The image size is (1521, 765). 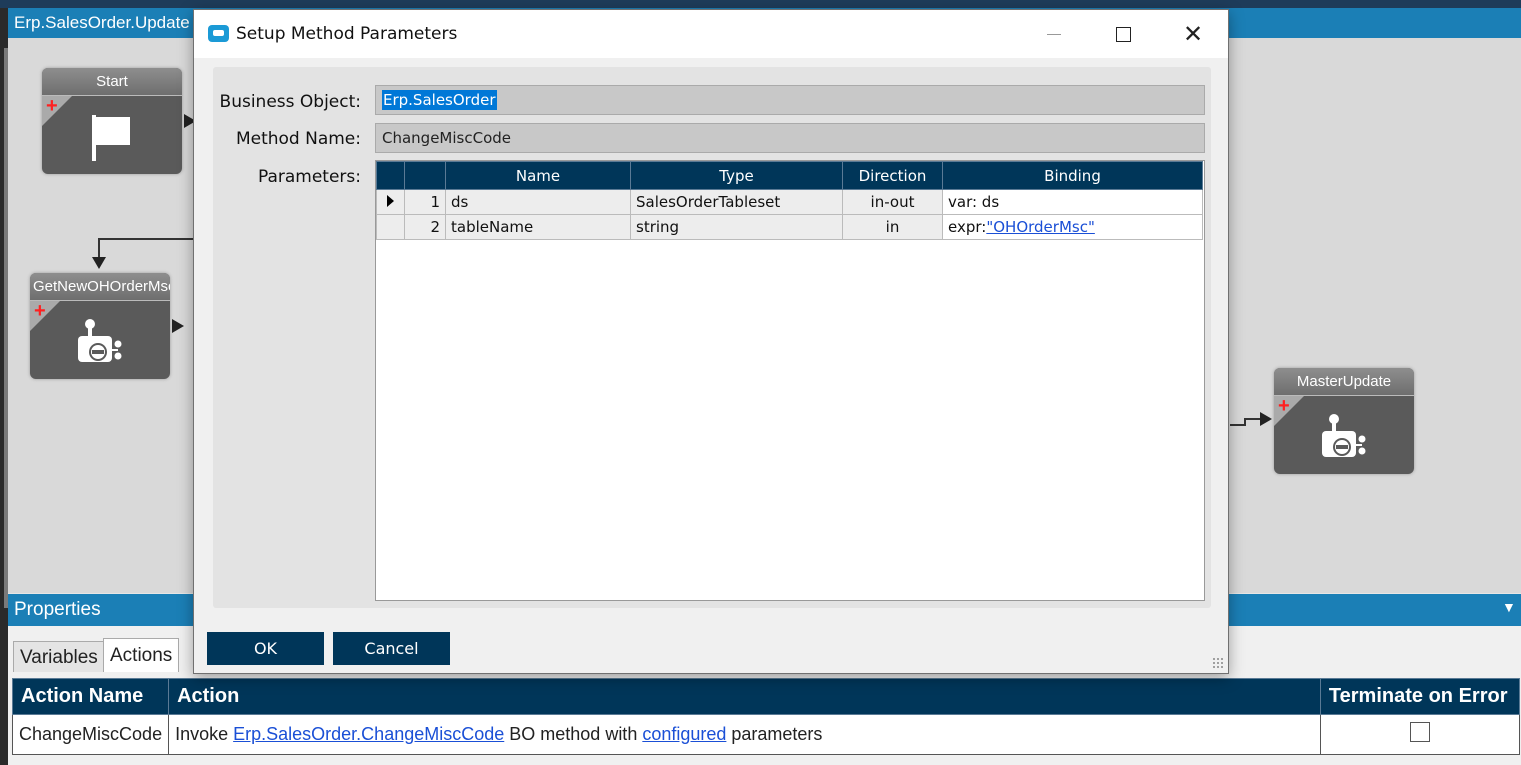 What do you see at coordinates (774, 734) in the screenshot?
I see `action-text: parameters` at bounding box center [774, 734].